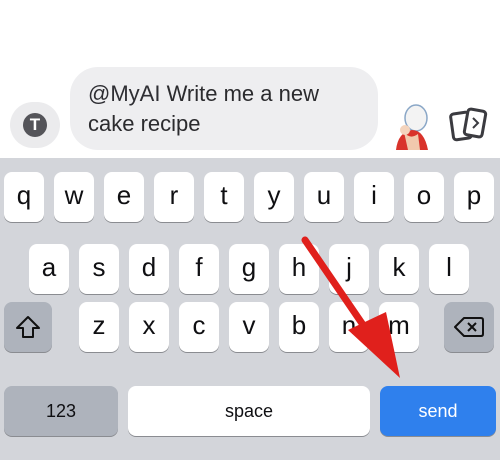 The width and height of the screenshot is (500, 460). I want to click on cards-icon, so click(468, 125).